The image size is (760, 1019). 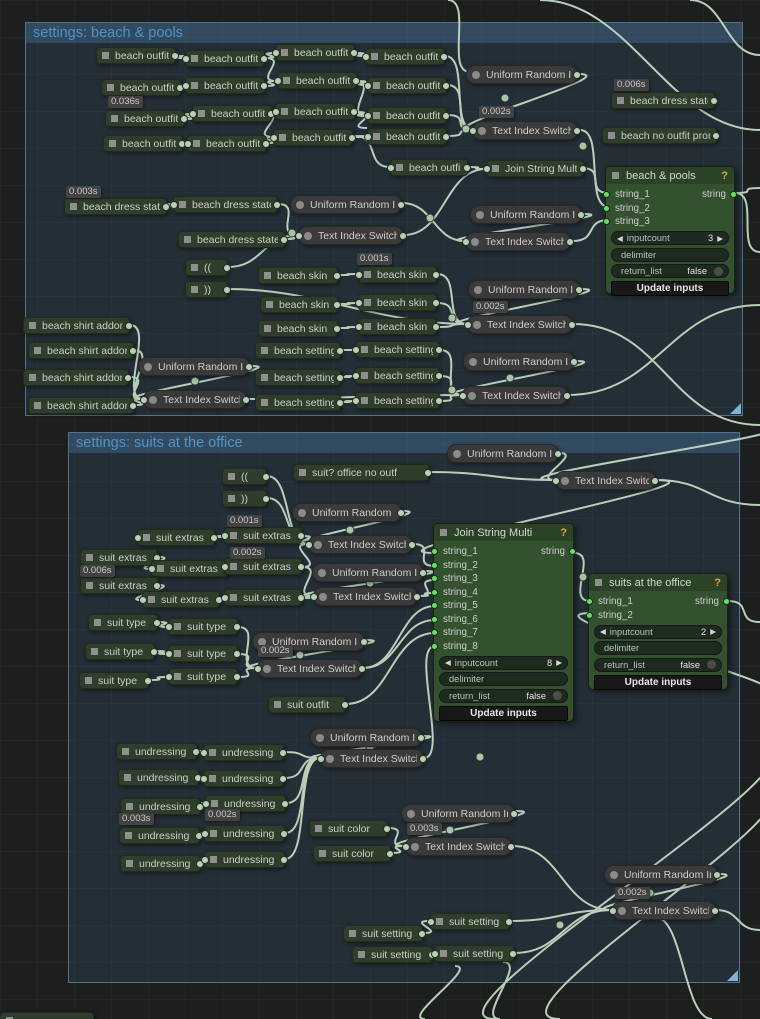 What do you see at coordinates (658, 664) in the screenshot?
I see `return-list-widget: return_list false` at bounding box center [658, 664].